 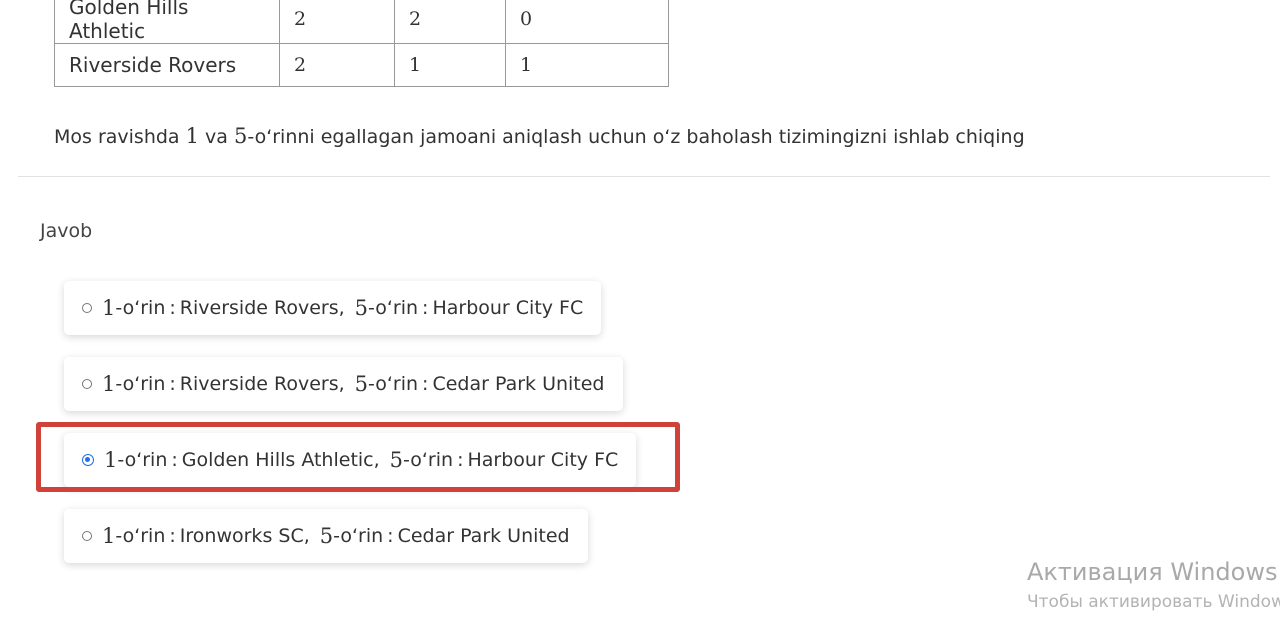 I want to click on table-row: Riverside Rovers 2 1 1, so click(x=361, y=65).